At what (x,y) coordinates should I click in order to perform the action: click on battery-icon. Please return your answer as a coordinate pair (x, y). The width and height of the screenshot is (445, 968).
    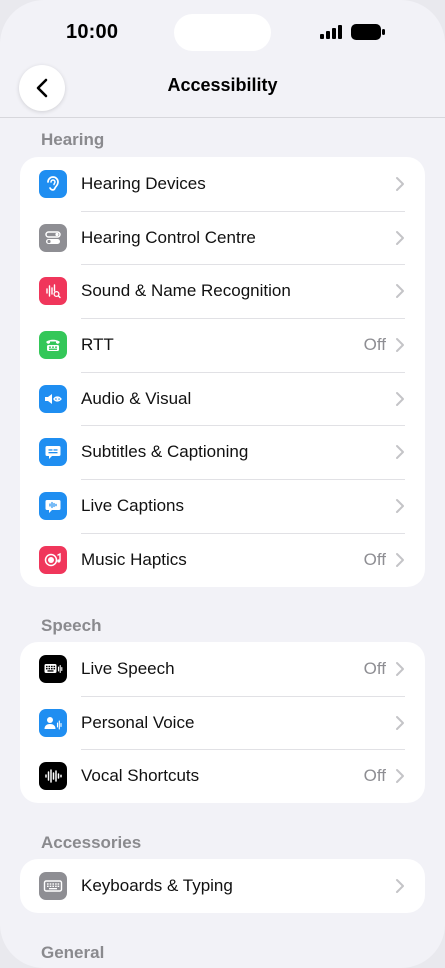
    Looking at the image, I should click on (368, 32).